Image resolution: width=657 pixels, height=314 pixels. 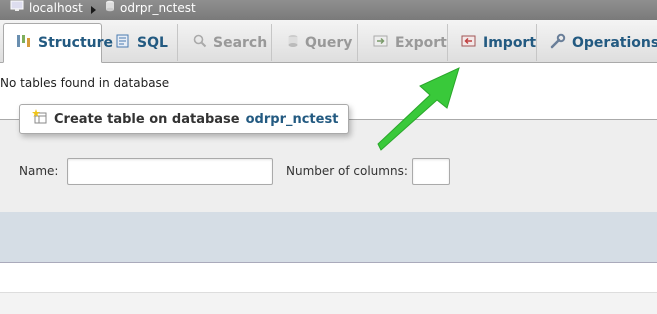 What do you see at coordinates (123, 43) in the screenshot?
I see `sql-icon` at bounding box center [123, 43].